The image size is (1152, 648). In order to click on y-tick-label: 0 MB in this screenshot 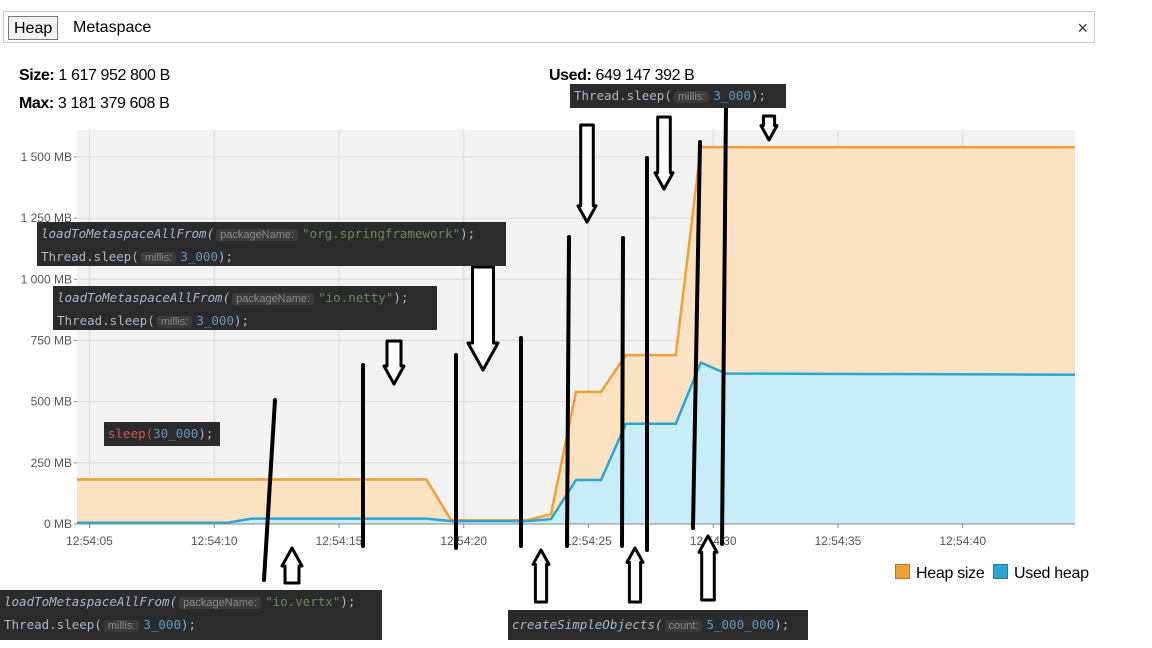, I will do `click(58, 524)`.